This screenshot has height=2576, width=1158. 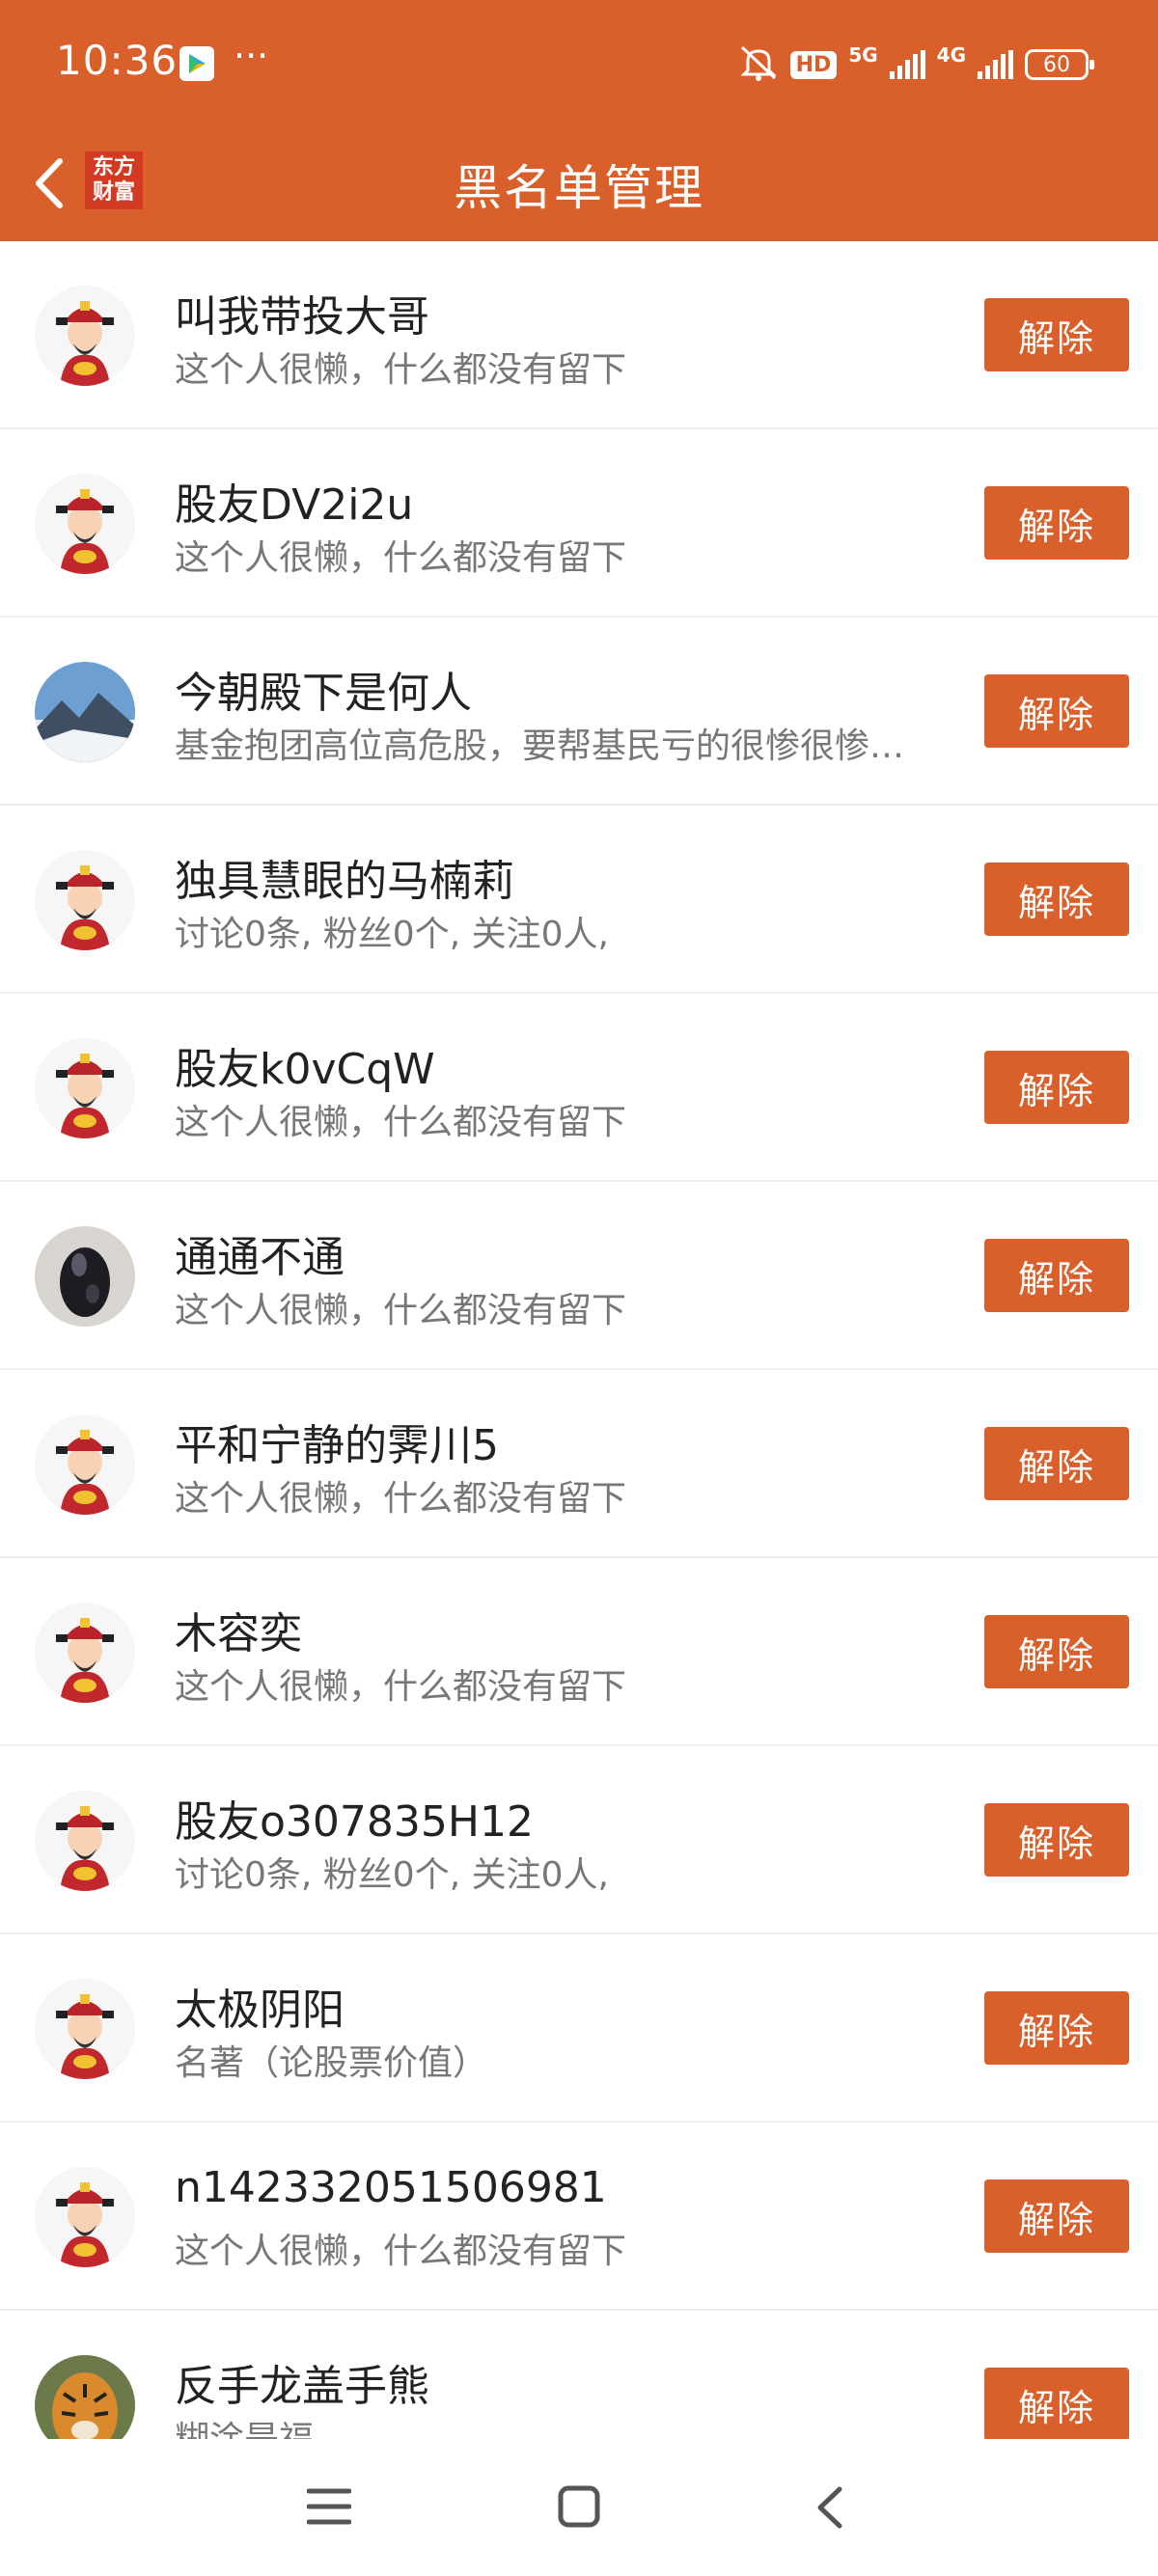 I want to click on logo-line-1: 东方, so click(x=113, y=167).